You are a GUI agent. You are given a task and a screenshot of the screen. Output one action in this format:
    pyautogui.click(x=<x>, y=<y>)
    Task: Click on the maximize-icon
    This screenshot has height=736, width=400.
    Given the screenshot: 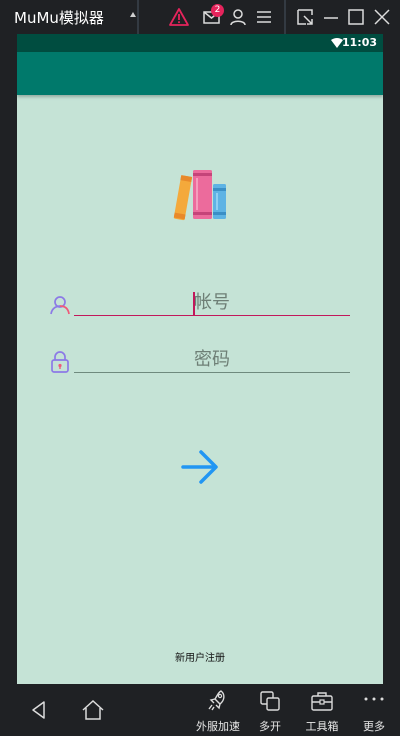 What is the action you would take?
    pyautogui.click(x=356, y=17)
    